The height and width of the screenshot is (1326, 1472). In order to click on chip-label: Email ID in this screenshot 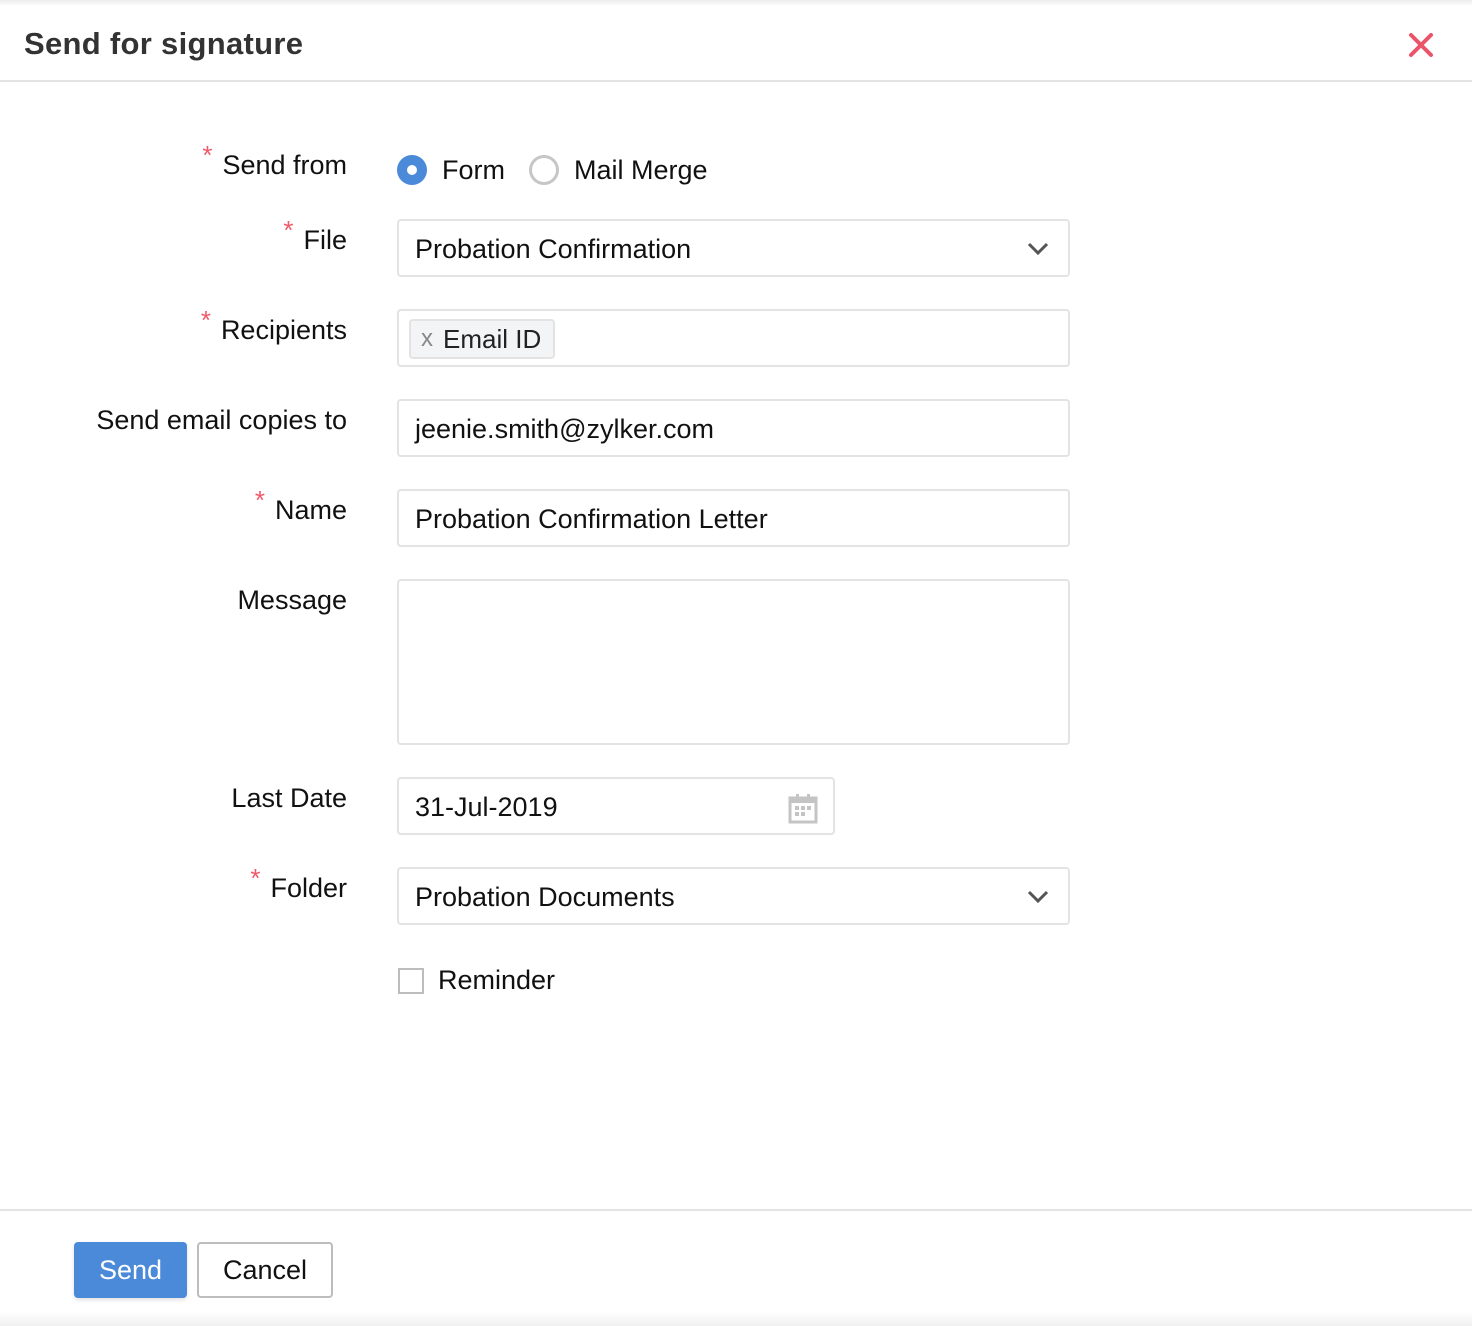, I will do `click(492, 338)`.